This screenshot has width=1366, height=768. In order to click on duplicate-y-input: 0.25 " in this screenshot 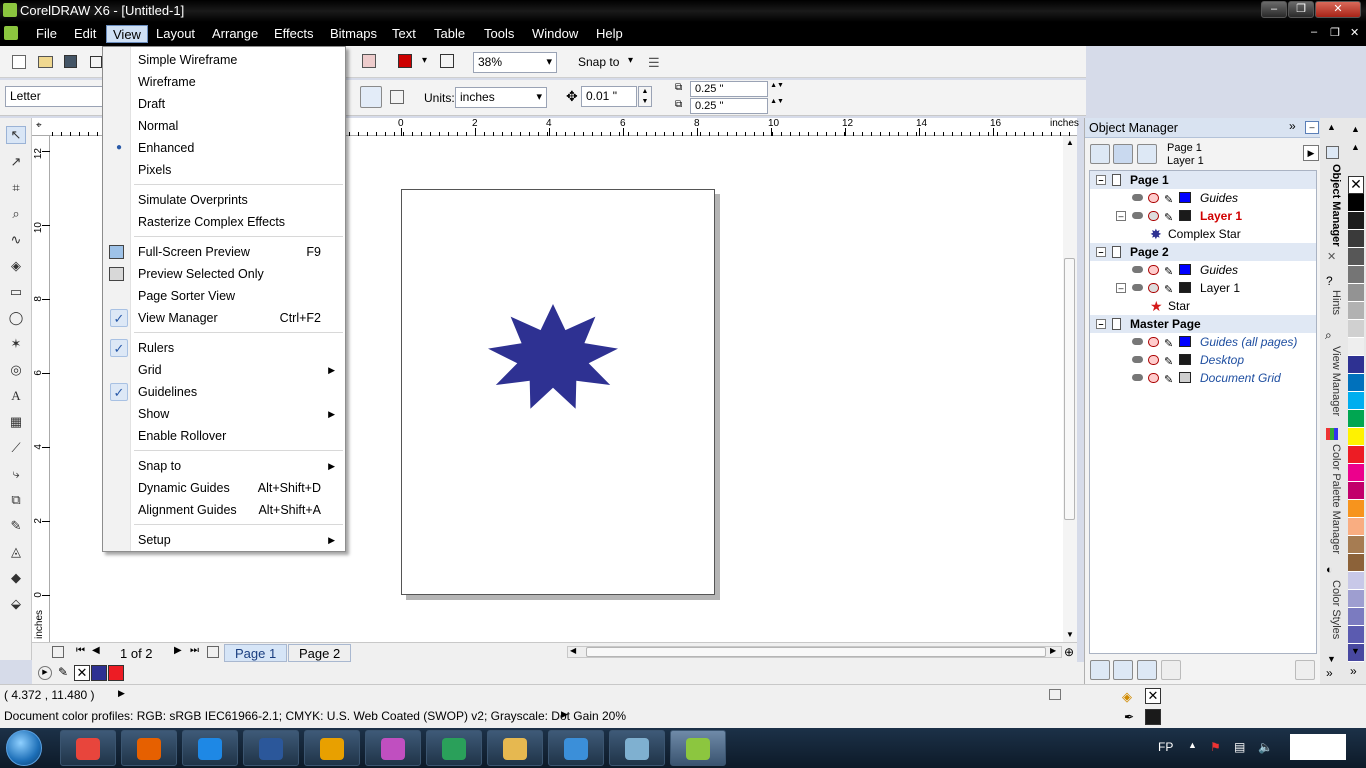, I will do `click(729, 106)`.